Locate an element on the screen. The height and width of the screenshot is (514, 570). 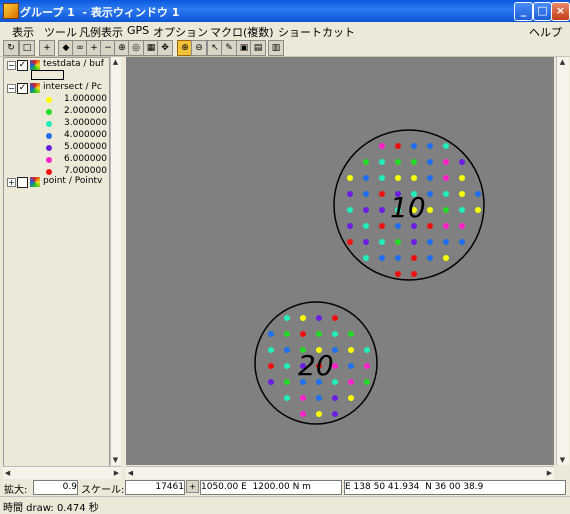
map-vertical-scrollbar: ▲ ▼ is located at coordinates (562, 261).